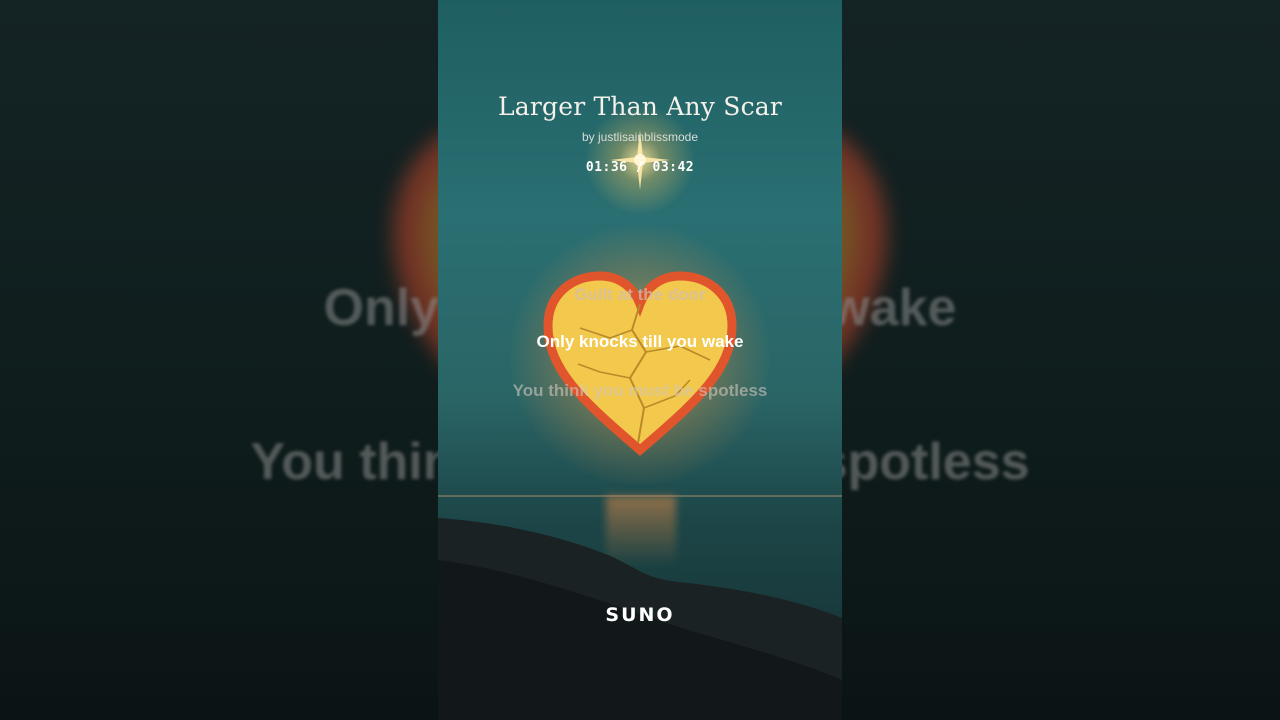 The image size is (1280, 720). Describe the element at coordinates (640, 390) in the screenshot. I see `lyric-next-line: You think you must be spotless` at that location.